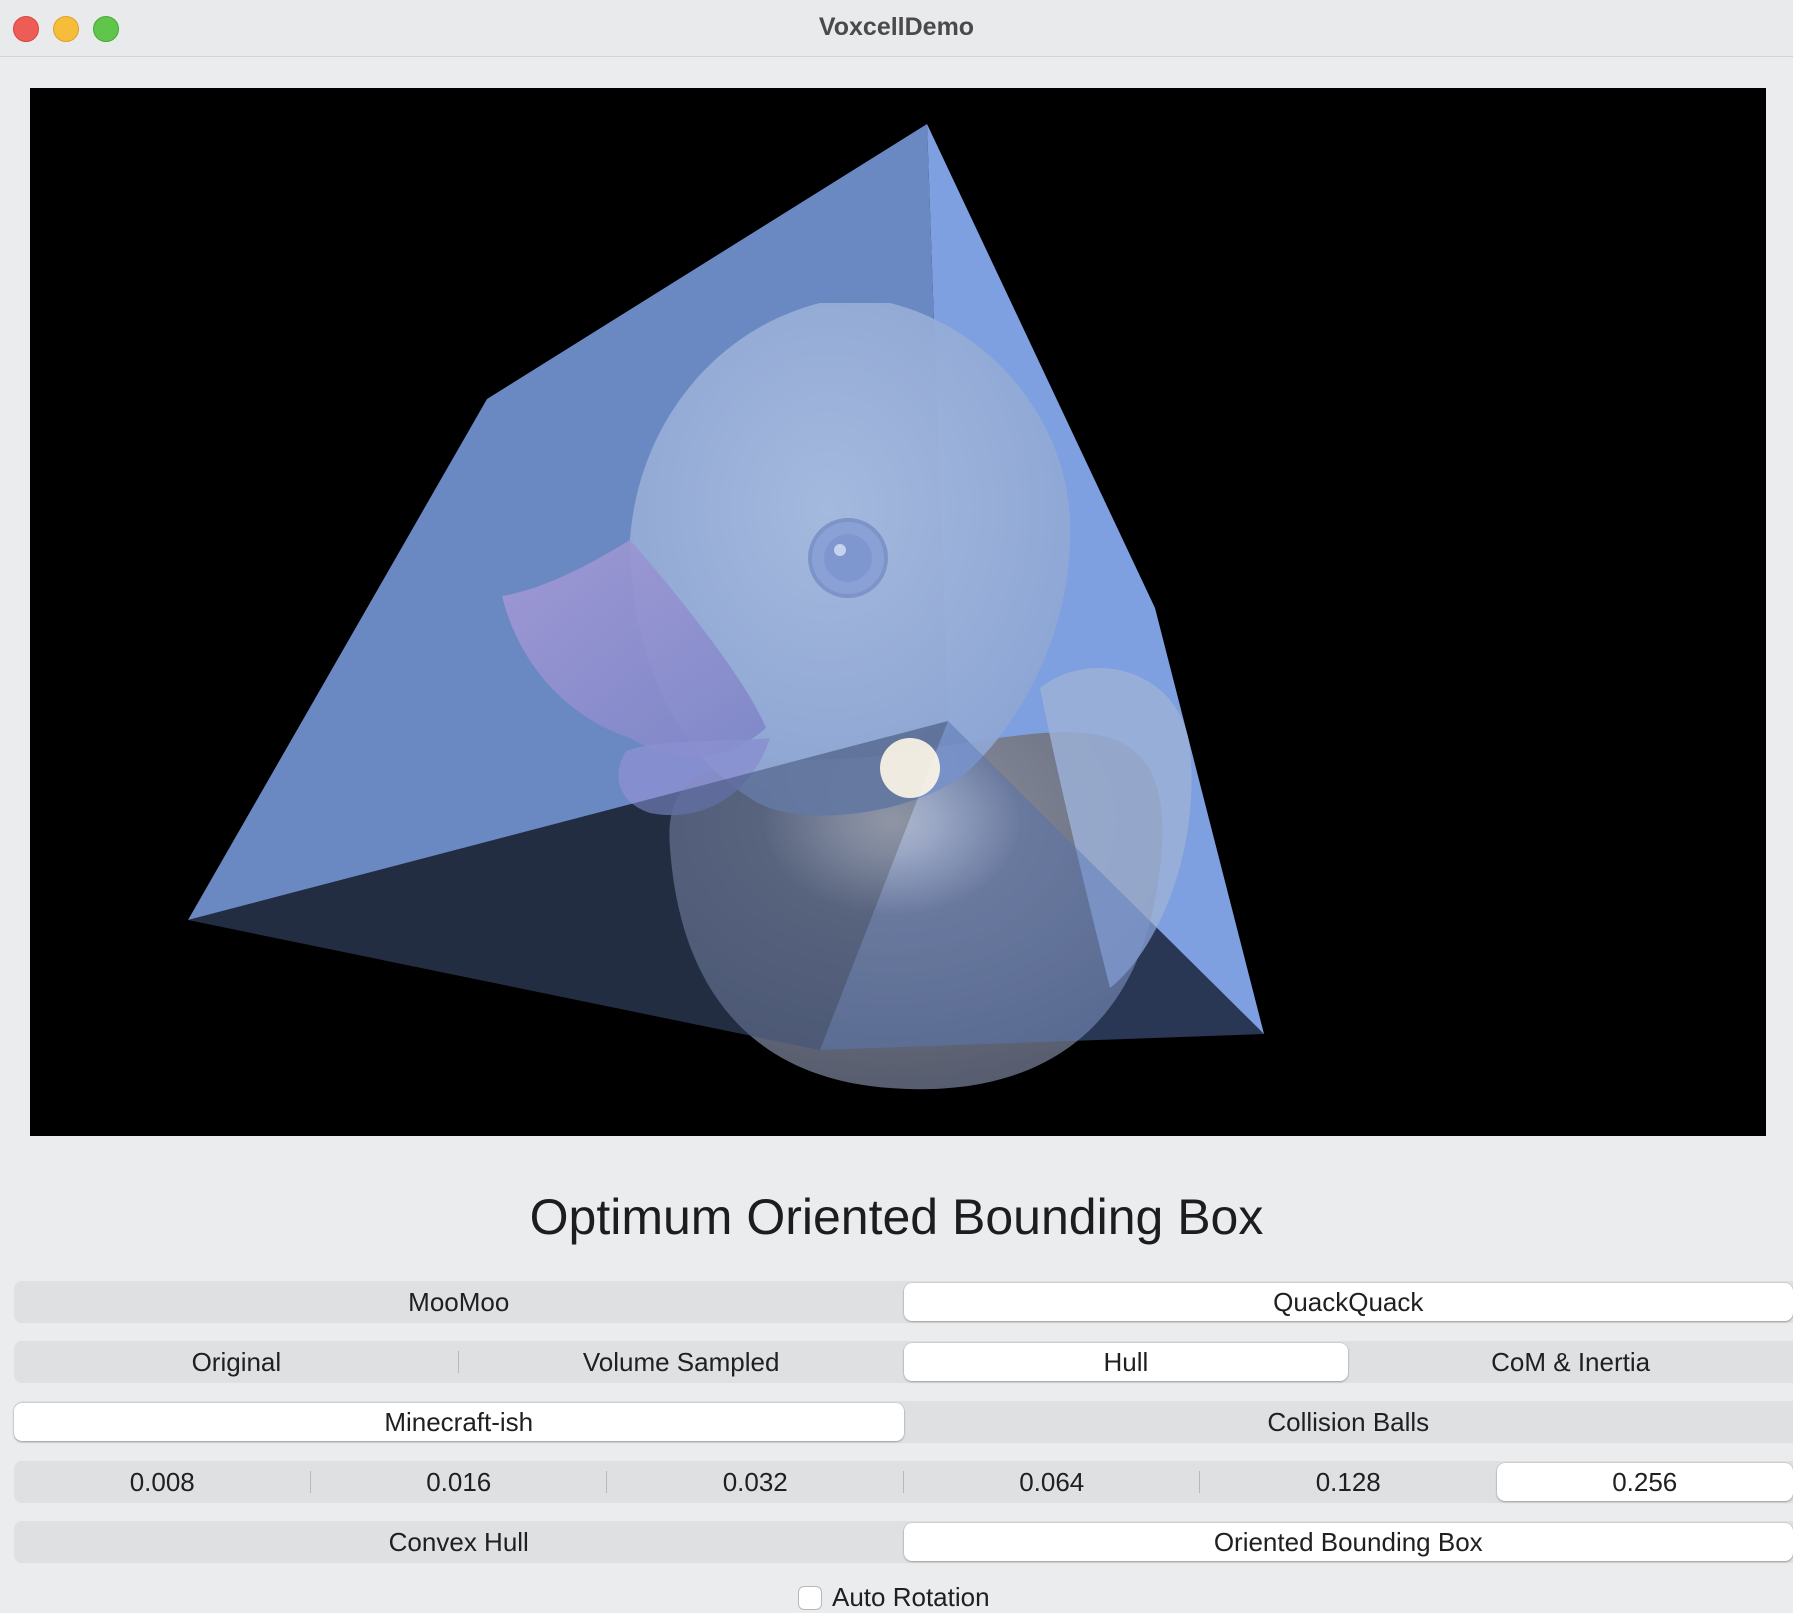  Describe the element at coordinates (1570, 1362) in the screenshot. I see `segment-com-inertia: CoM & Inertia` at that location.